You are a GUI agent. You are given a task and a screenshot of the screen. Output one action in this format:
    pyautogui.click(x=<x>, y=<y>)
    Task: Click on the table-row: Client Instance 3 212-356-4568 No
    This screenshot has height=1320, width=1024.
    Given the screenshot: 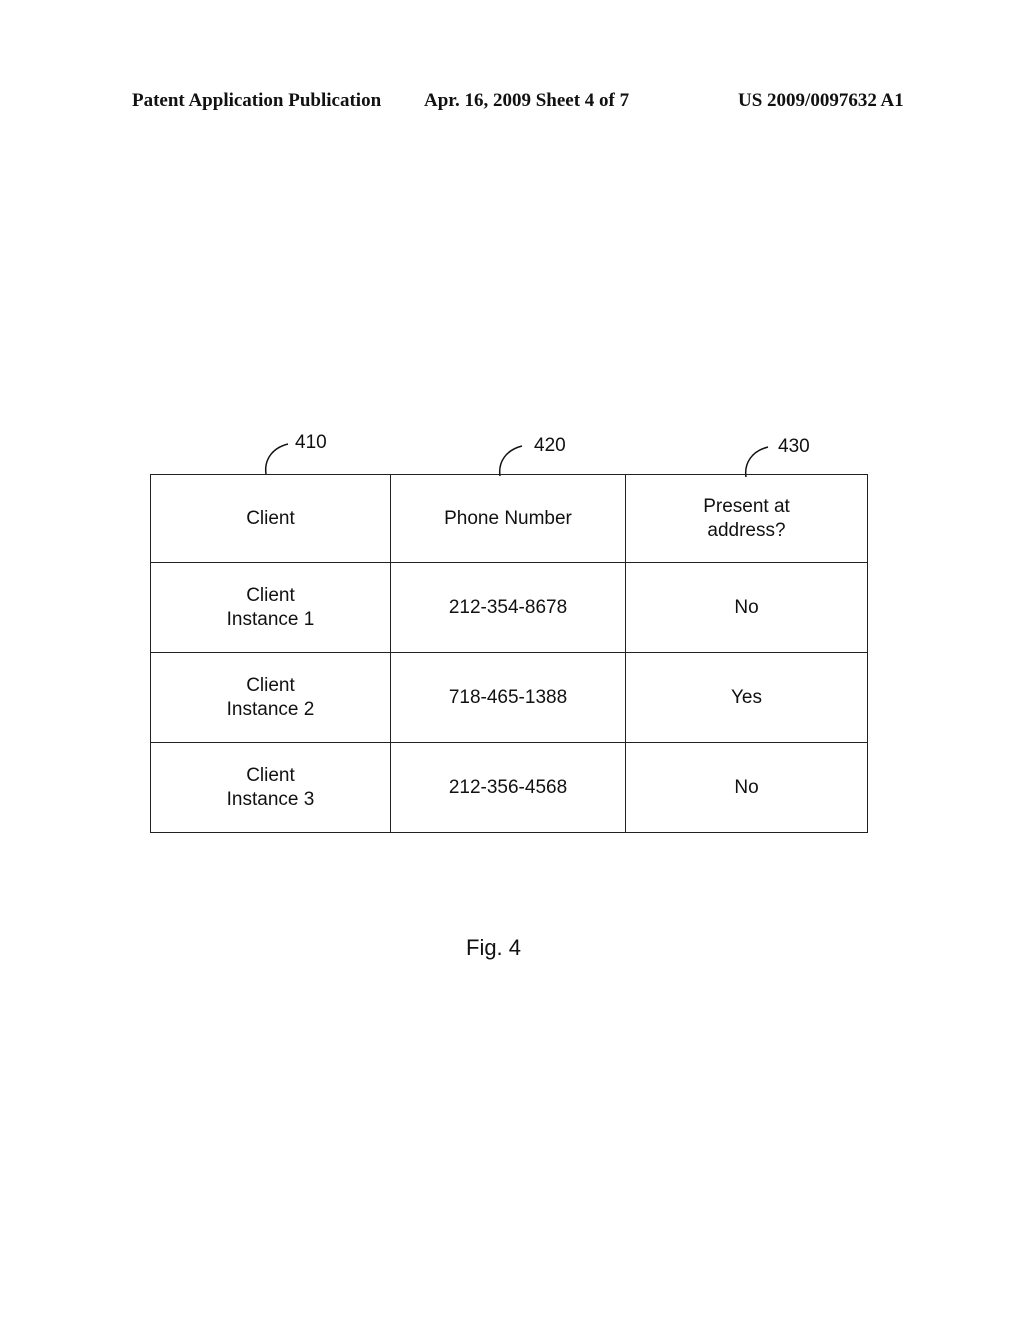 What is the action you would take?
    pyautogui.click(x=509, y=787)
    